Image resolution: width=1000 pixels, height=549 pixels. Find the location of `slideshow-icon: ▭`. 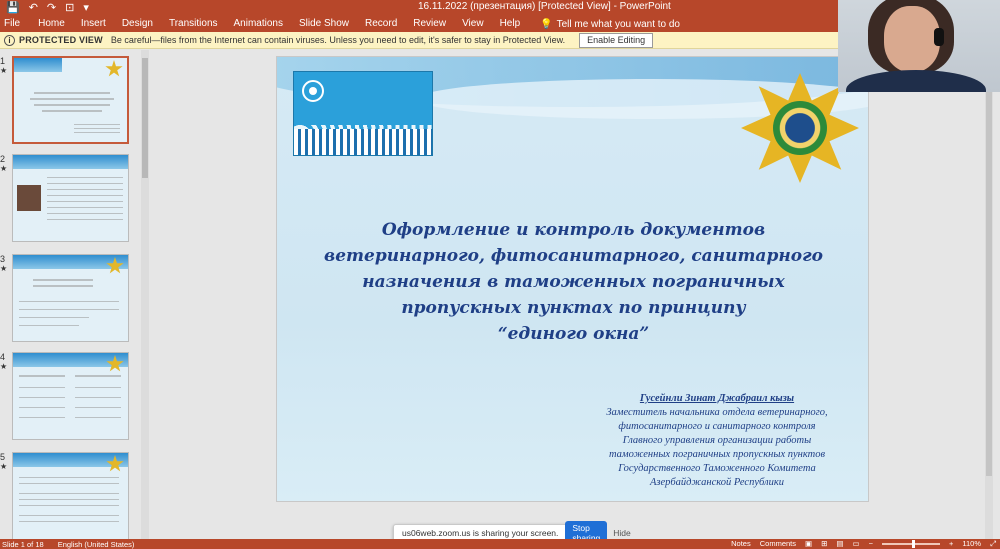

slideshow-icon: ▭ is located at coordinates (855, 544).